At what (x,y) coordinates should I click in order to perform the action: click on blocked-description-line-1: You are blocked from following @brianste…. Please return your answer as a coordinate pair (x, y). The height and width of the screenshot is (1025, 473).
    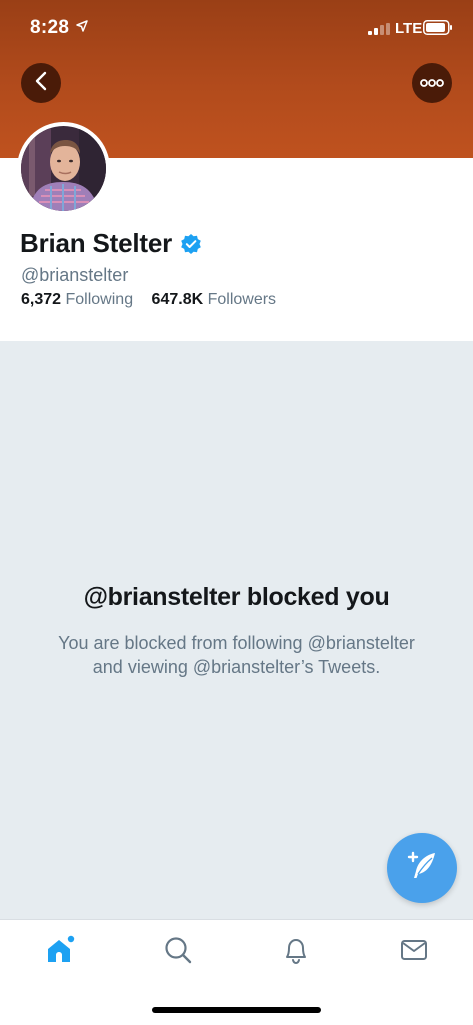
    Looking at the image, I should click on (236, 643).